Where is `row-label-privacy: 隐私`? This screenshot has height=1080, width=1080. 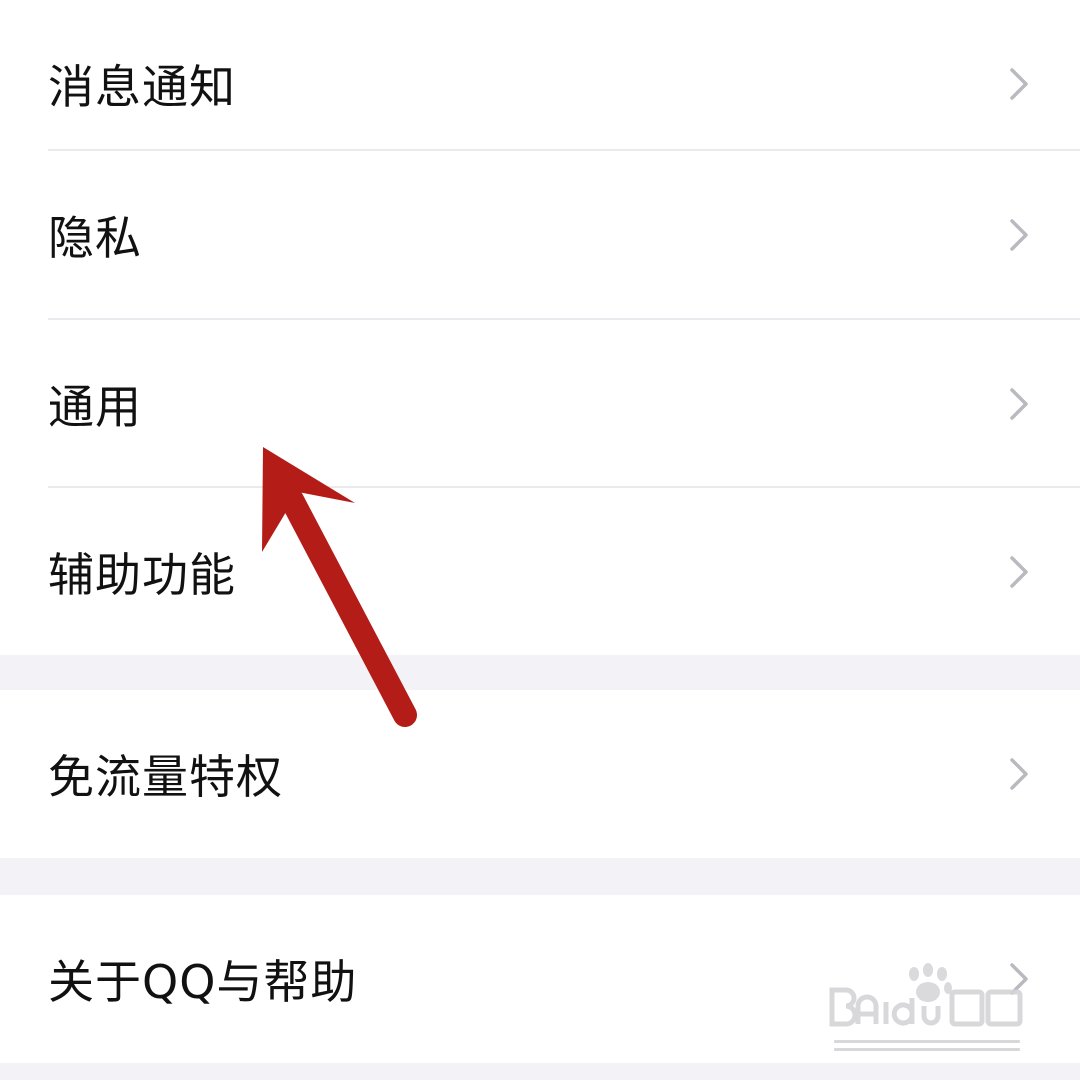 row-label-privacy: 隐私 is located at coordinates (95, 238).